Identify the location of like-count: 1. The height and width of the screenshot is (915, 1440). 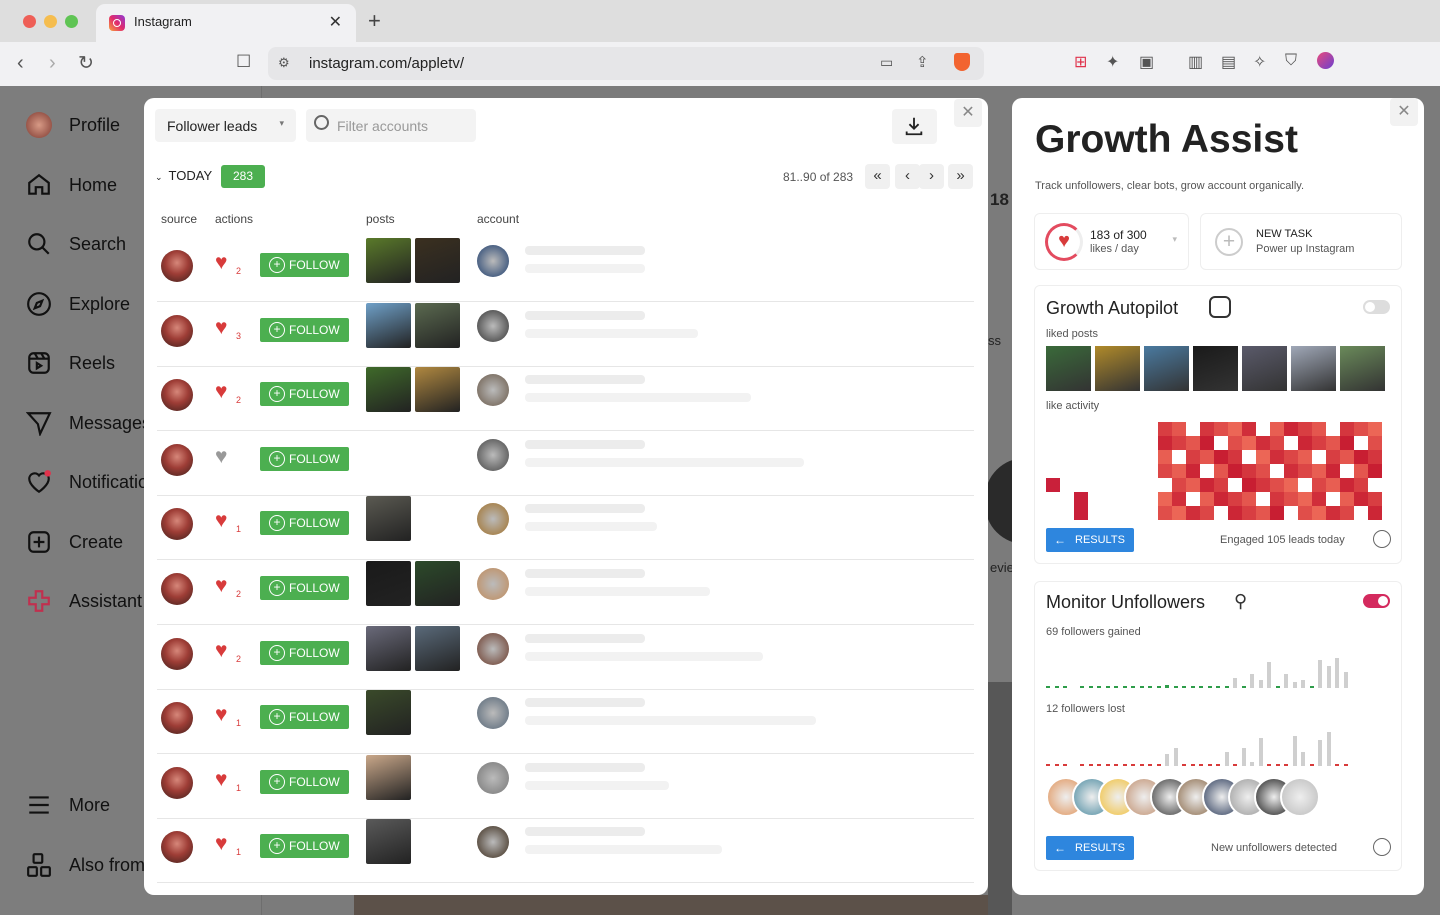
(239, 529).